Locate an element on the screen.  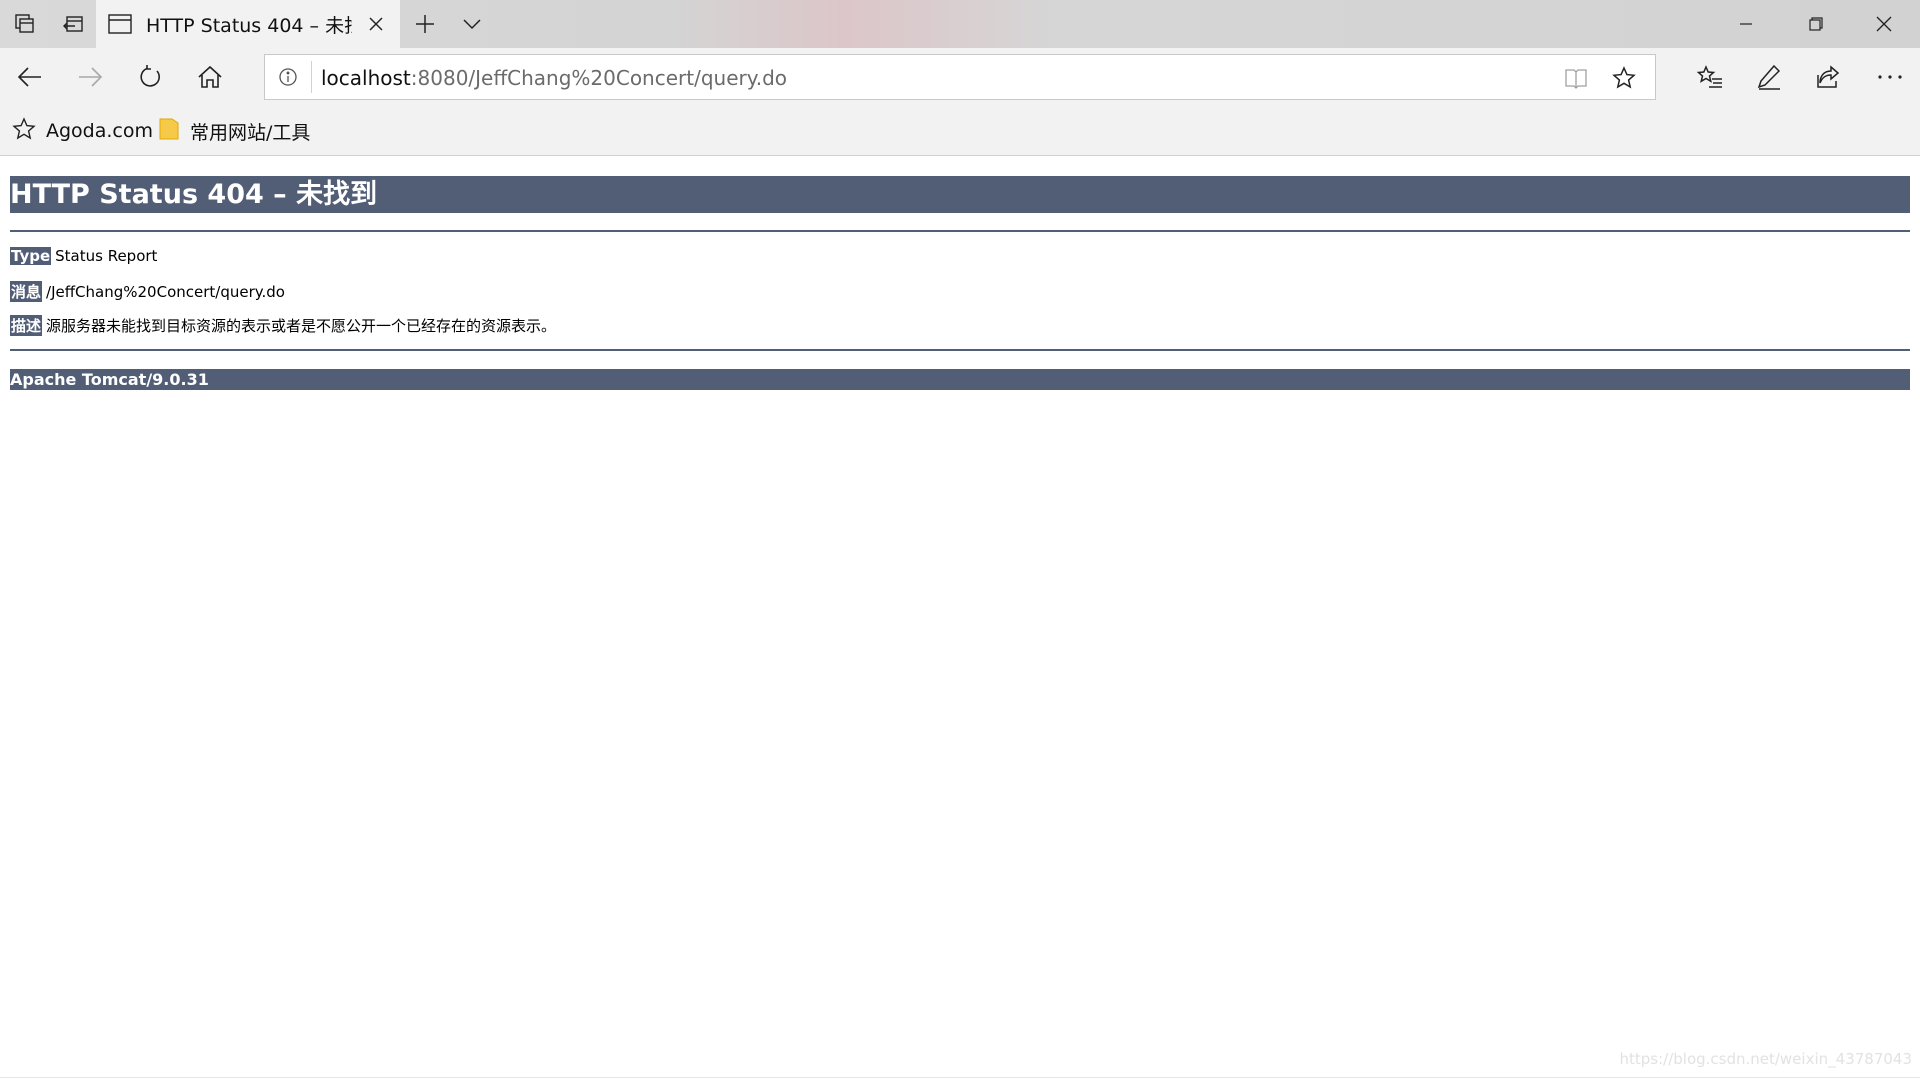
set-tabs-aside-icon is located at coordinates (73, 24).